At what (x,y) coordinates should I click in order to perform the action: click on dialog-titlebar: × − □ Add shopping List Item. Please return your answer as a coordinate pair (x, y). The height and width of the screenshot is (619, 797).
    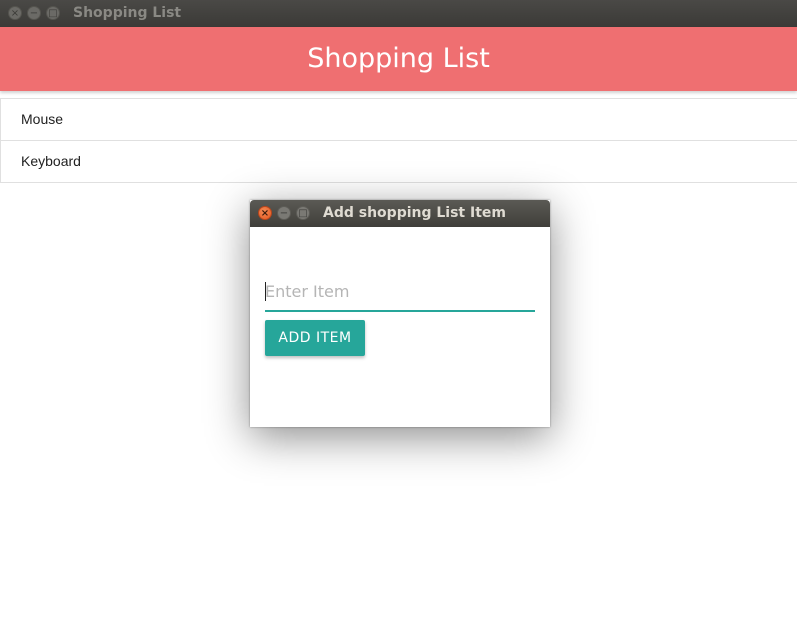
    Looking at the image, I should click on (400, 213).